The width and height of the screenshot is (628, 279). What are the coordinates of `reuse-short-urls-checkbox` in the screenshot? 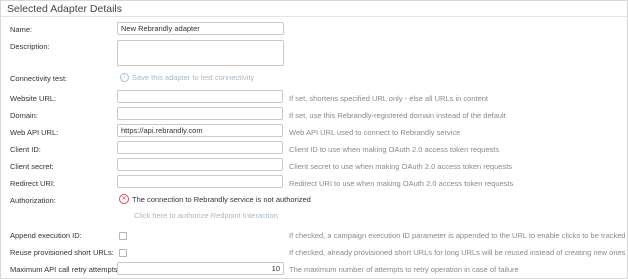 It's located at (123, 253).